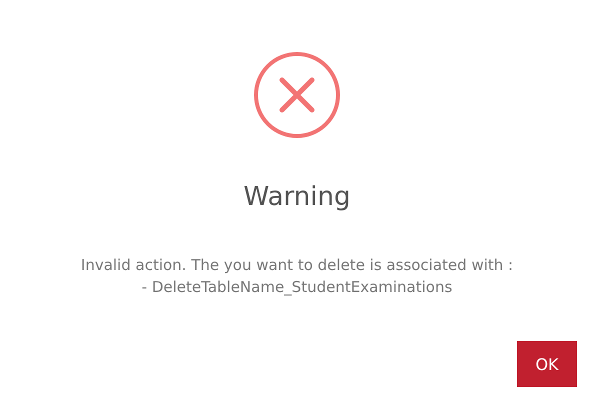 This screenshot has height=403, width=594. Describe the element at coordinates (297, 287) in the screenshot. I see `message-text: - DeleteTableName_StudentExaminations` at that location.